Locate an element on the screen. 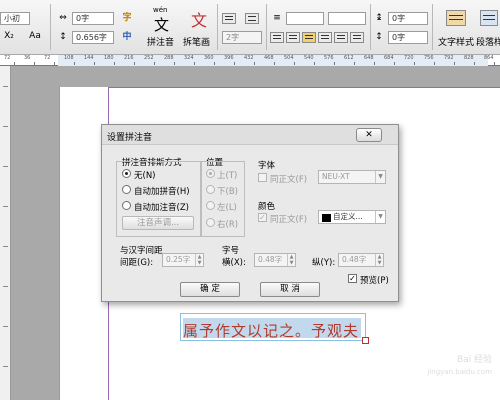  first-line-indent-input: 2字 is located at coordinates (242, 37).